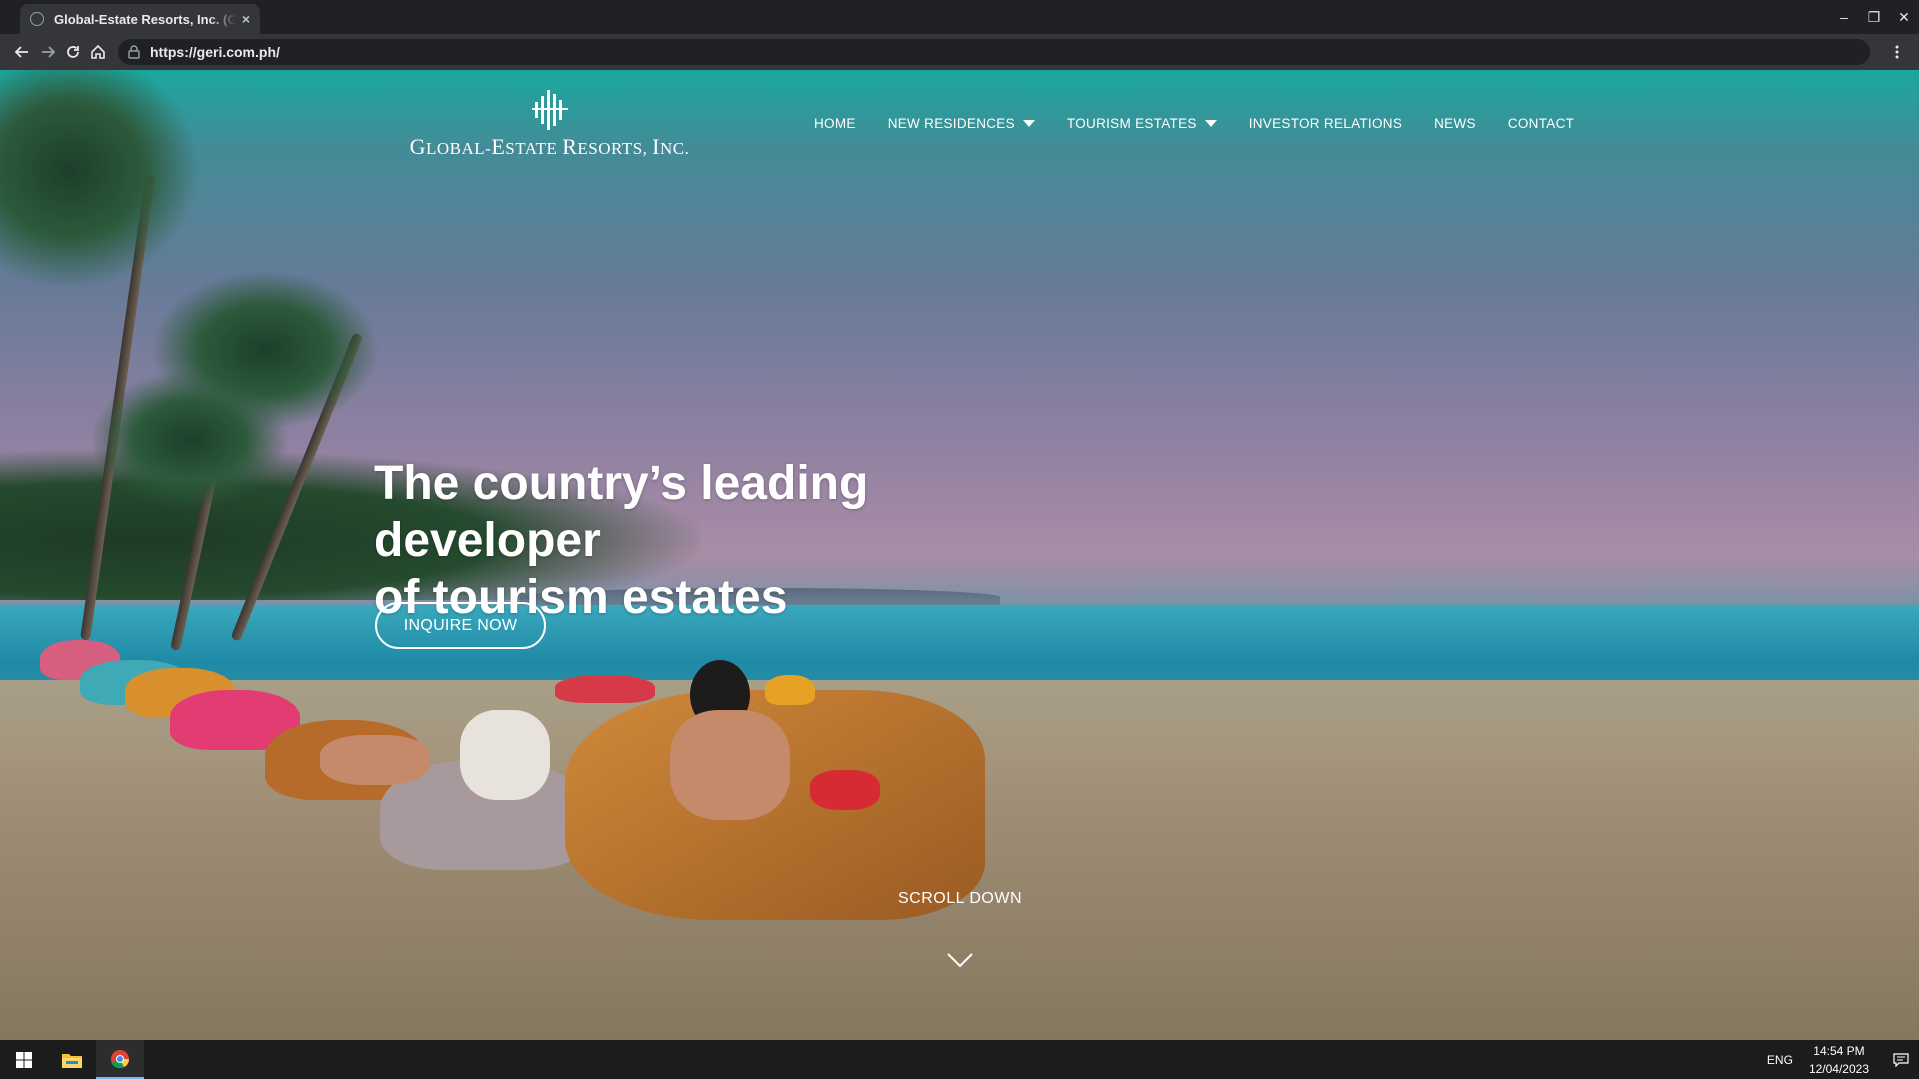 Image resolution: width=1919 pixels, height=1079 pixels. I want to click on globe-icon, so click(37, 19).